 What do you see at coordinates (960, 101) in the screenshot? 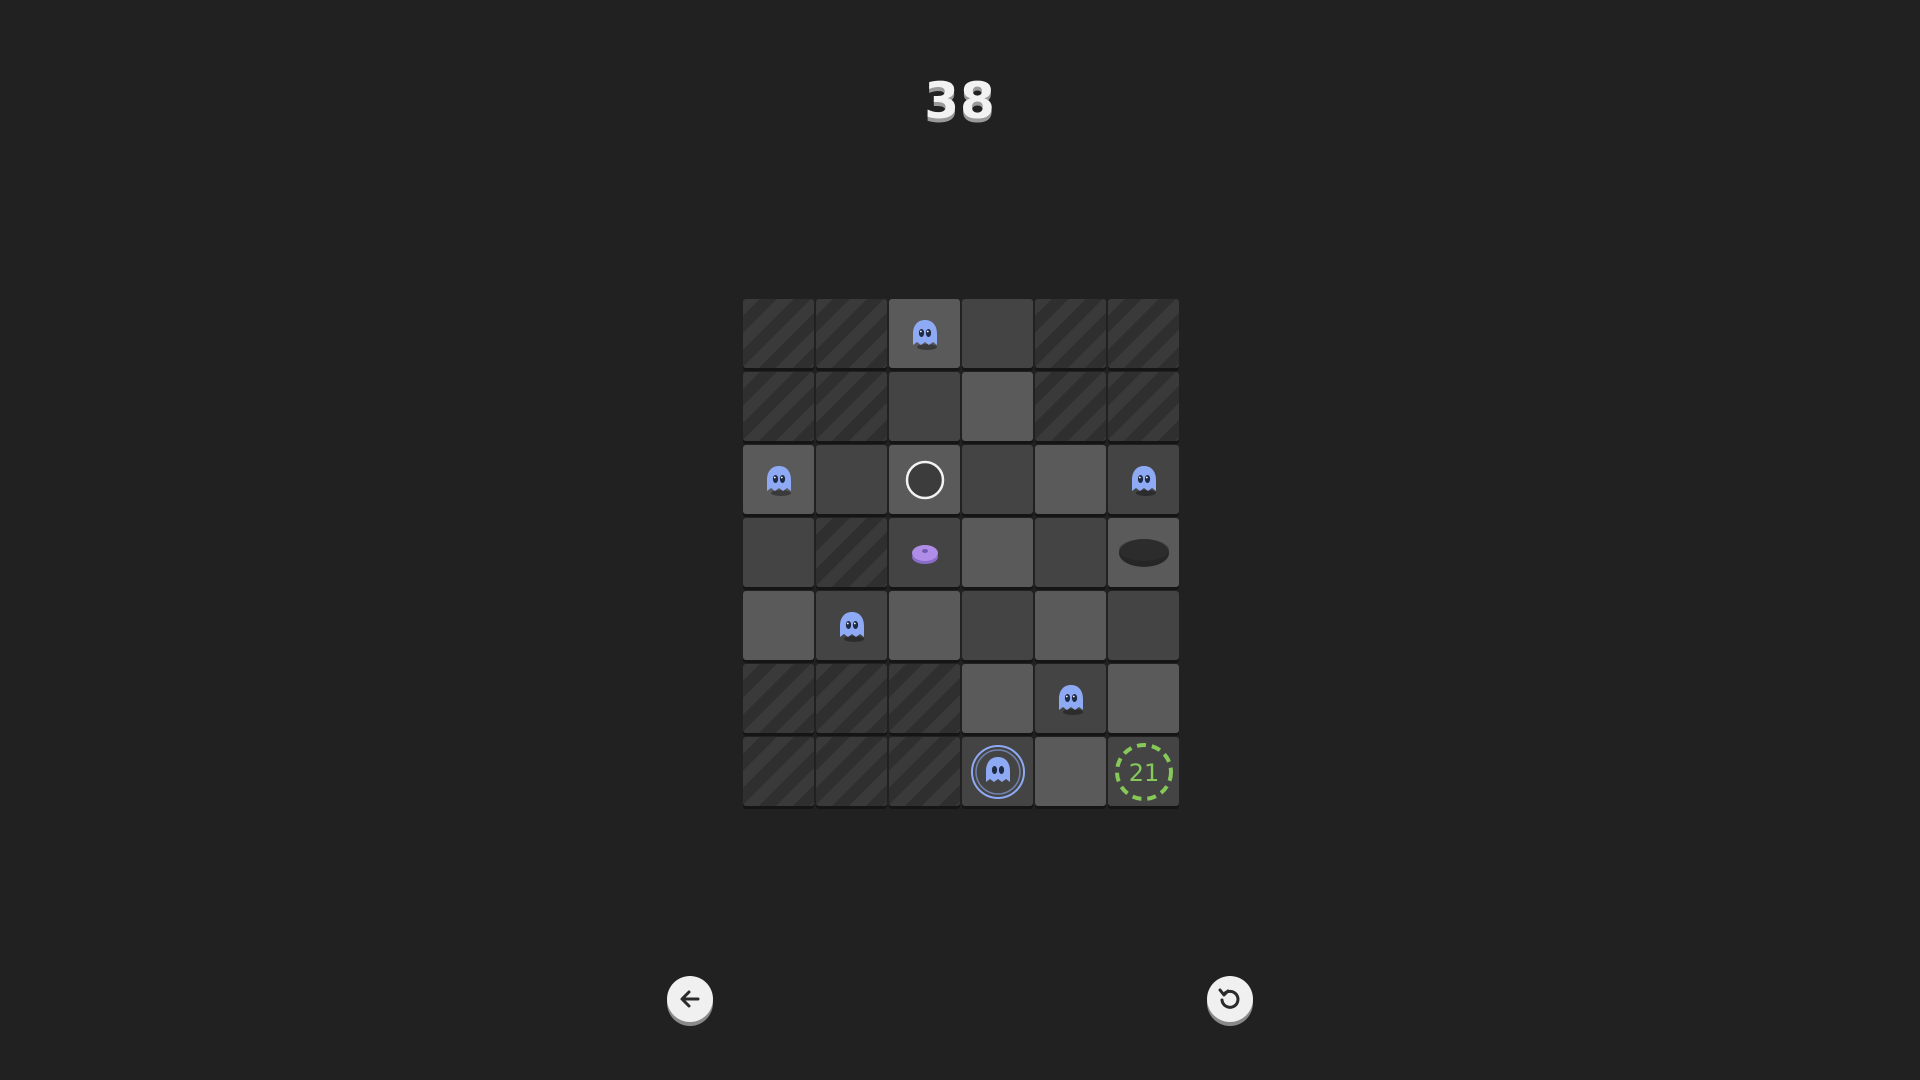
I see `level-number: 38` at bounding box center [960, 101].